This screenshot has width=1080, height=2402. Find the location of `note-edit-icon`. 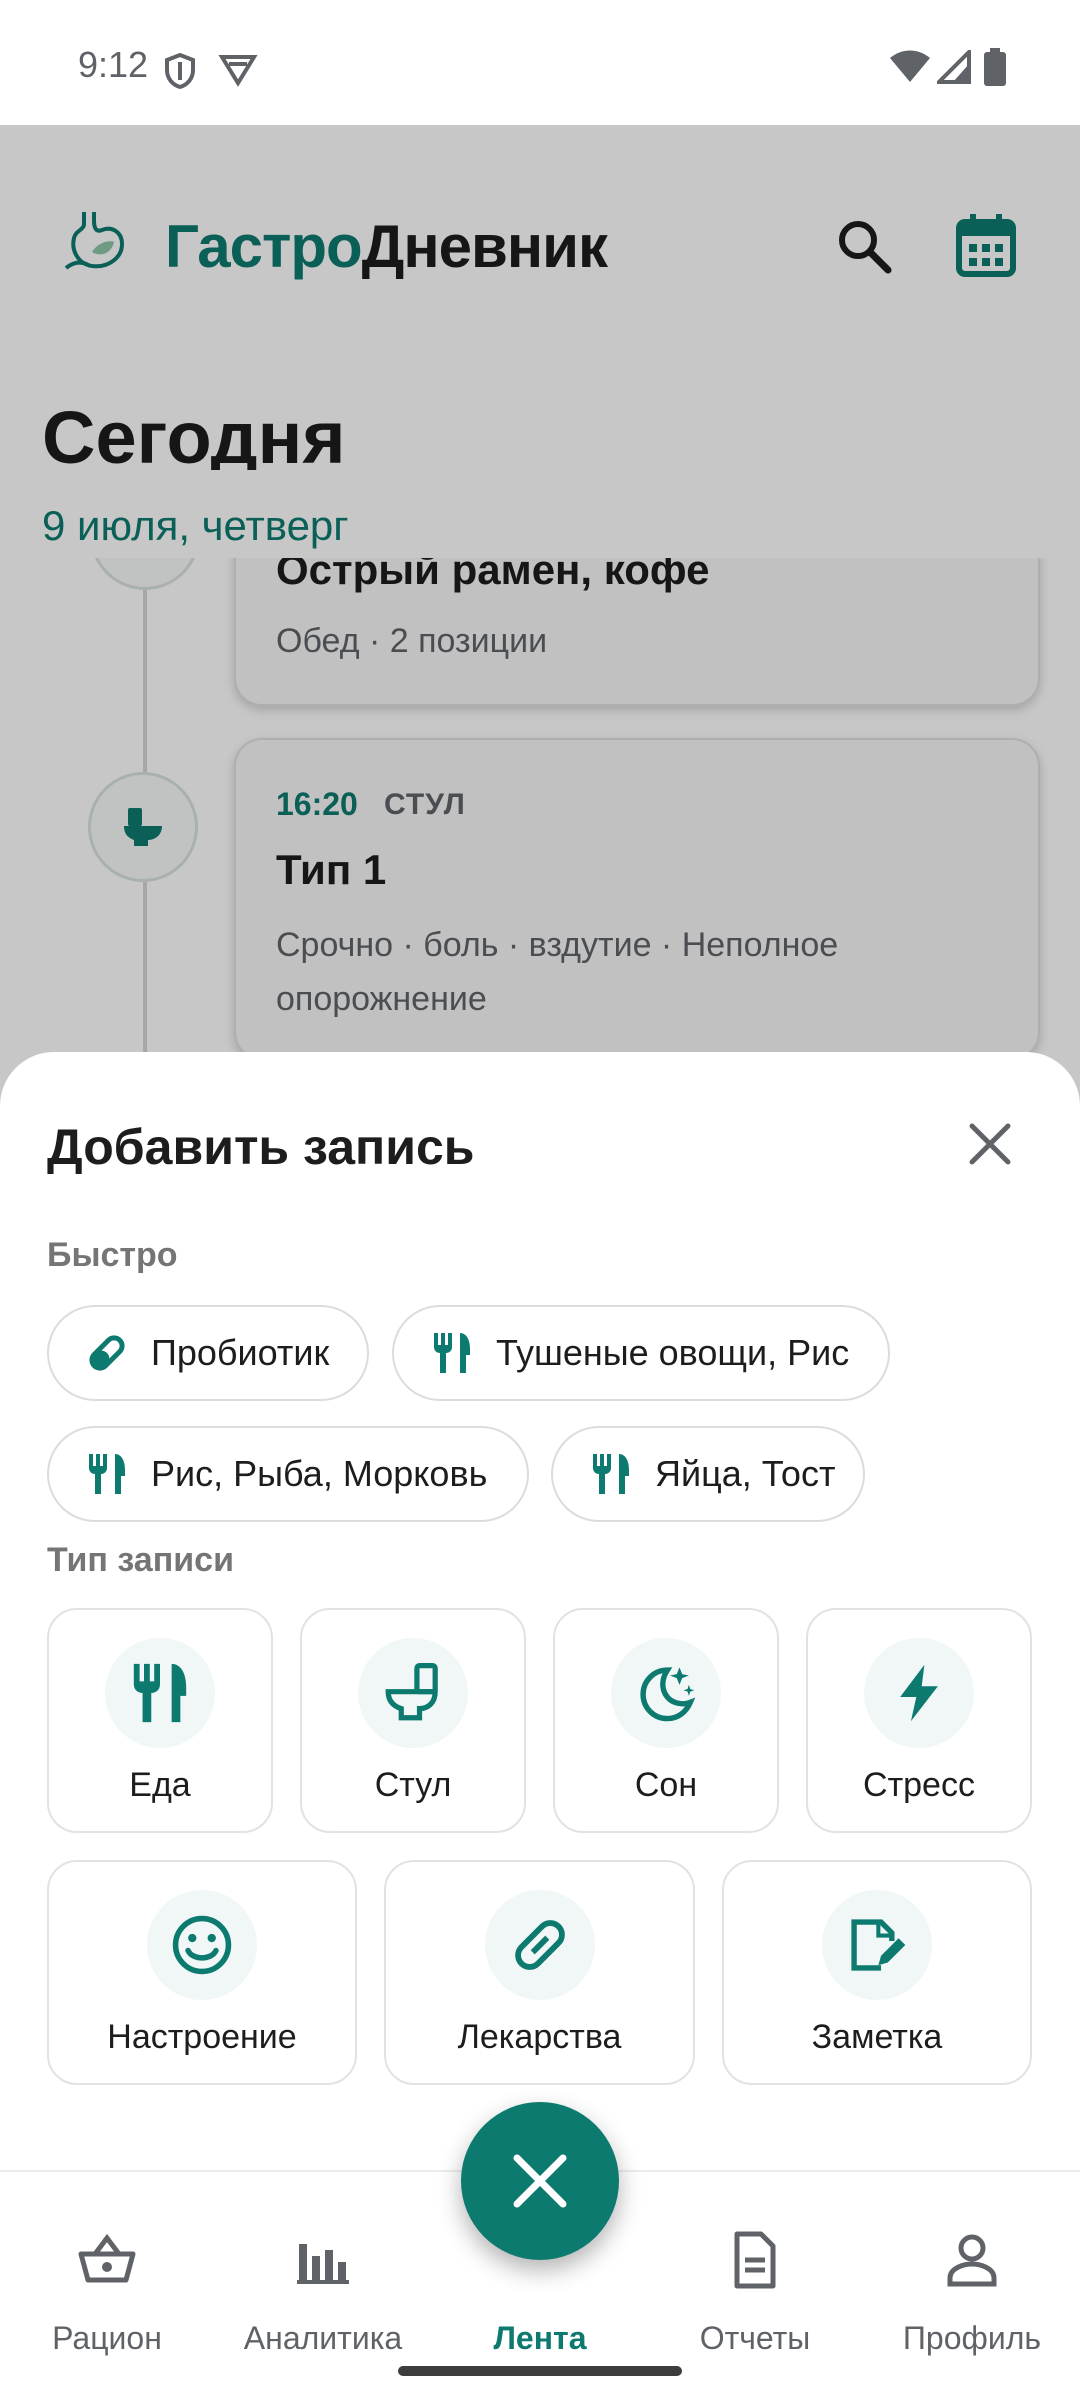

note-edit-icon is located at coordinates (877, 1945).